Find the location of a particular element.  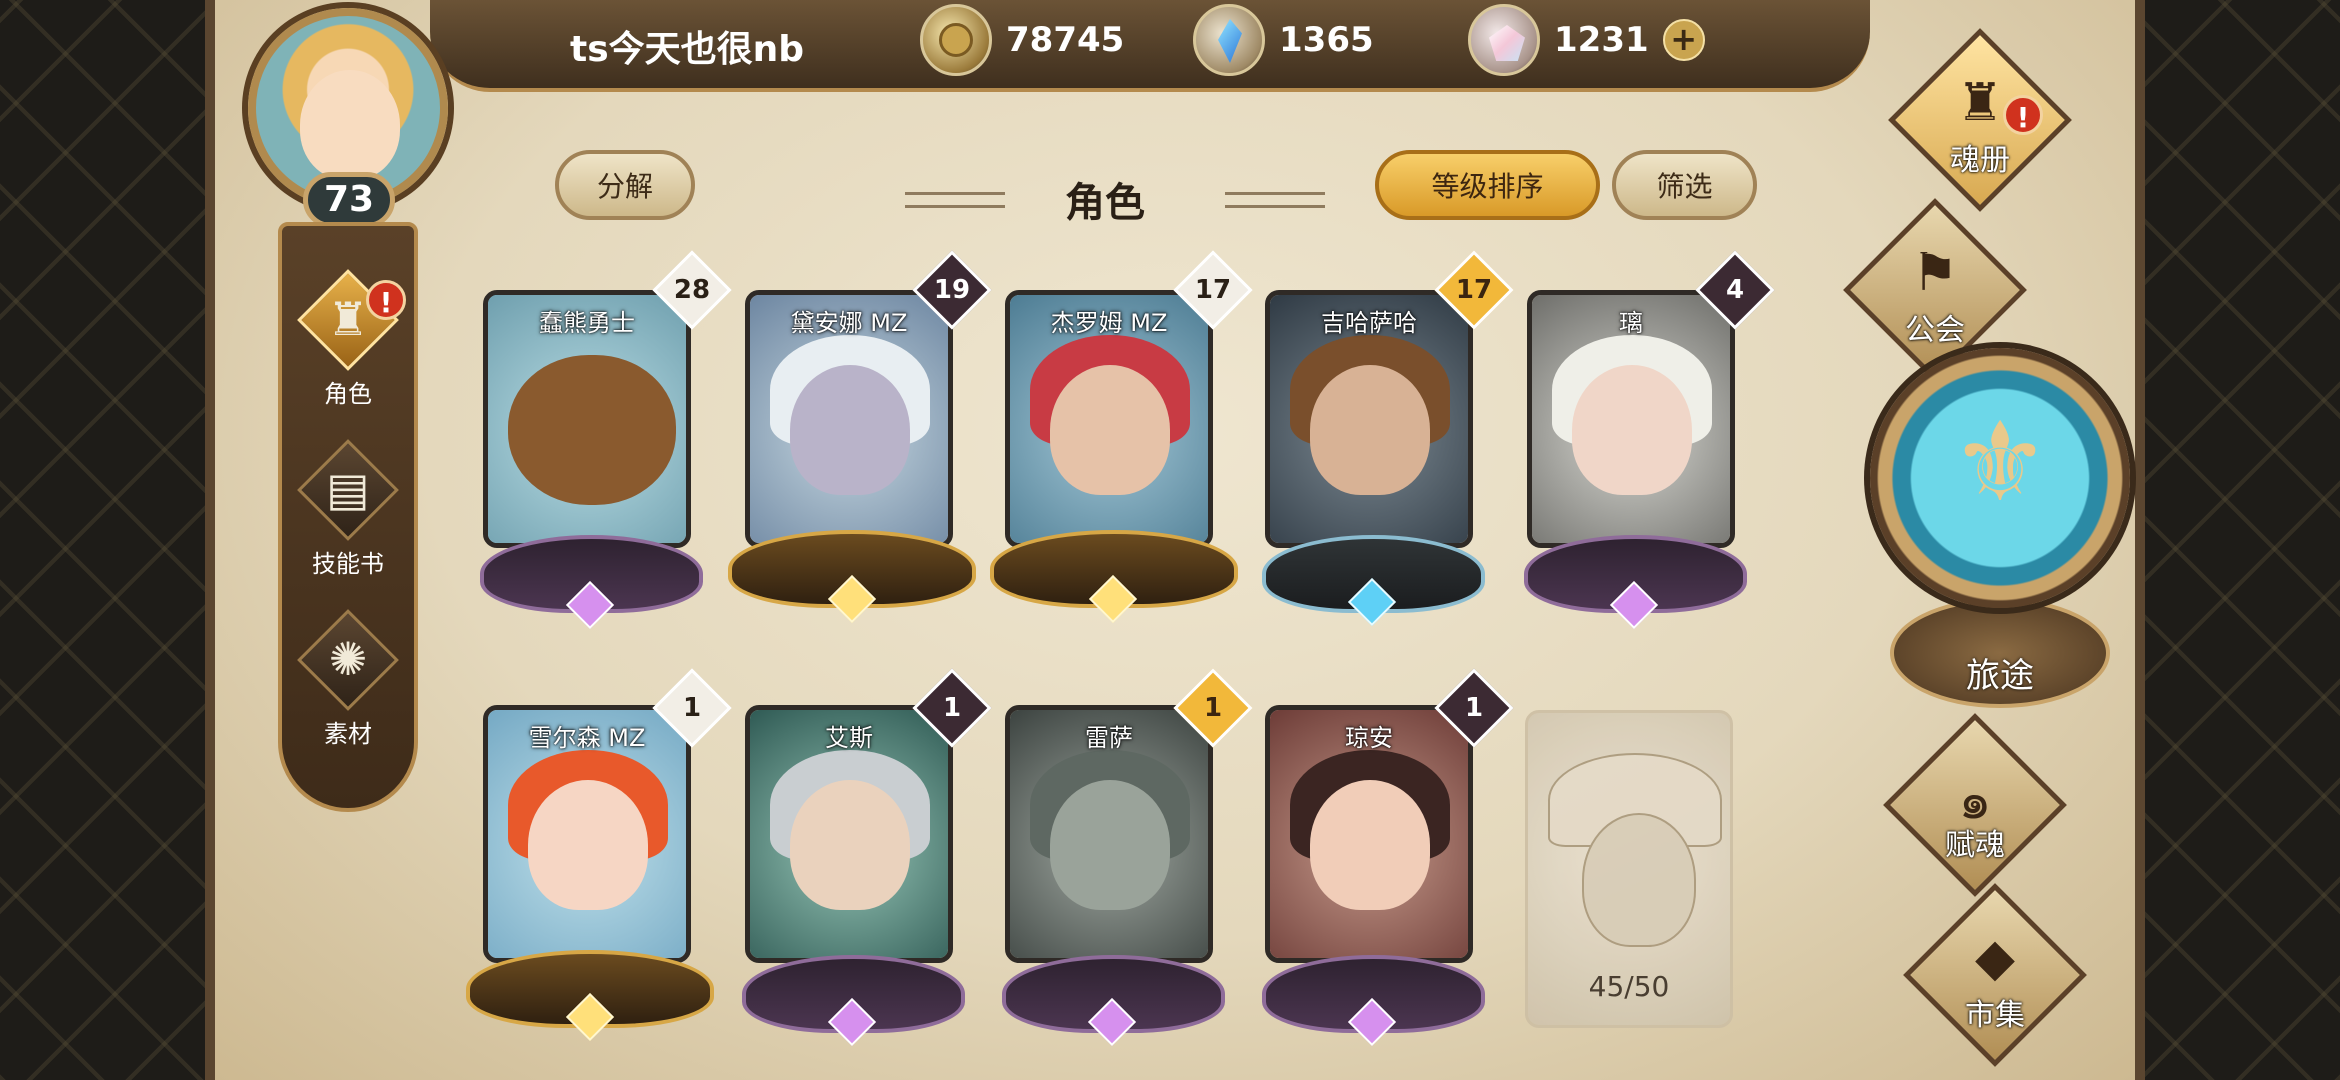

nav-item-materials: ✺ 素材 is located at coordinates (348, 687).